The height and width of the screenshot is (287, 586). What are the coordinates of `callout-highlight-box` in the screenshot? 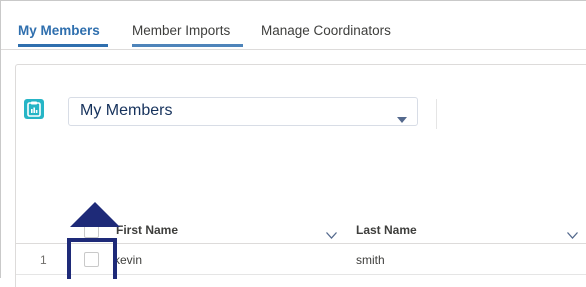 It's located at (92, 258).